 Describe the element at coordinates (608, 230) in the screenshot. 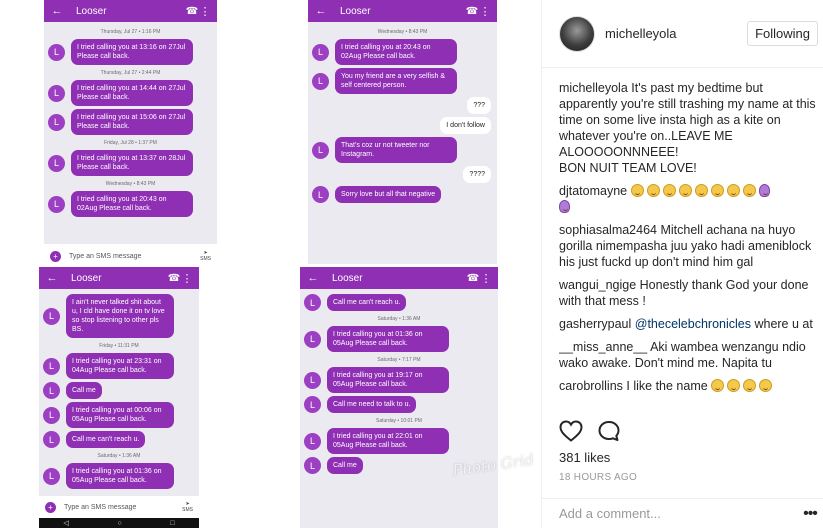

I see `comment-username: sophiasalma2464` at that location.